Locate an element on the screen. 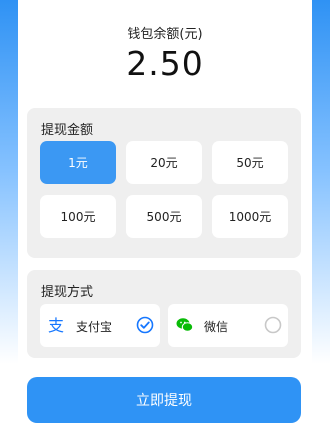 This screenshot has height=428, width=330. wechat-icon is located at coordinates (185, 325).